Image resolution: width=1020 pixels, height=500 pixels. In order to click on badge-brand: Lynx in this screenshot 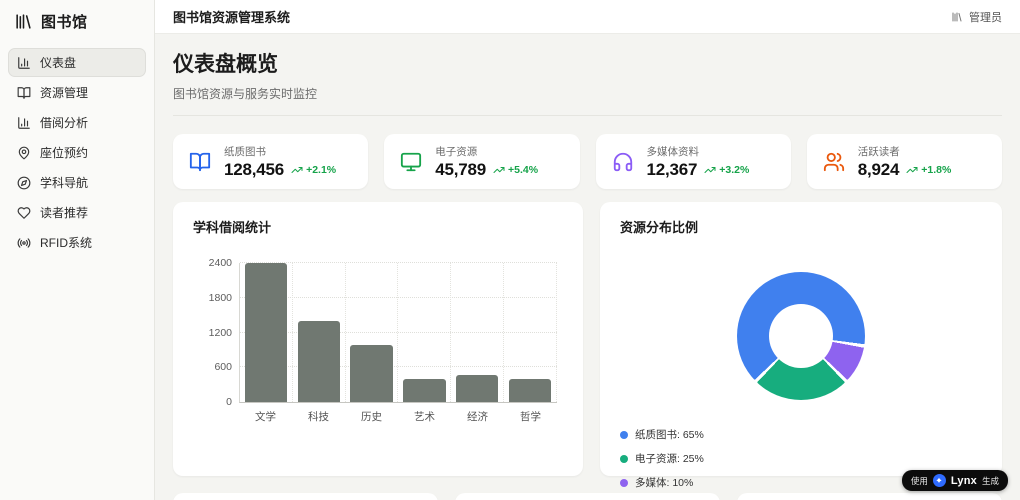, I will do `click(963, 480)`.